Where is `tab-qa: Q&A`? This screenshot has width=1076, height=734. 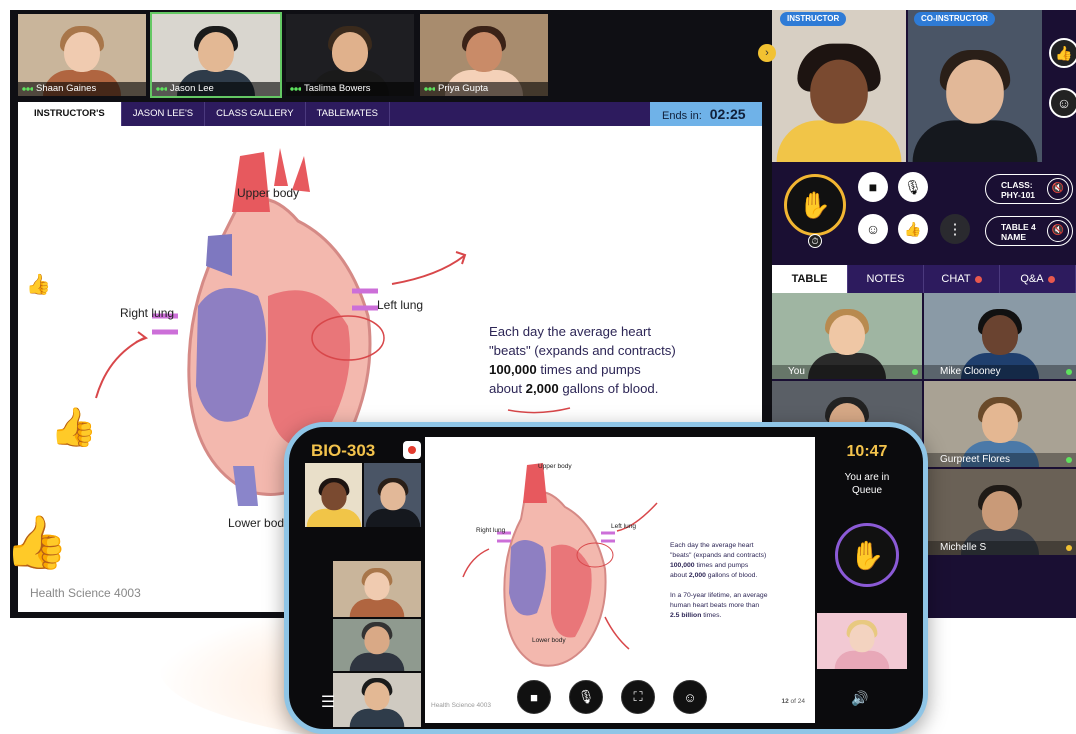 tab-qa: Q&A is located at coordinates (1038, 279).